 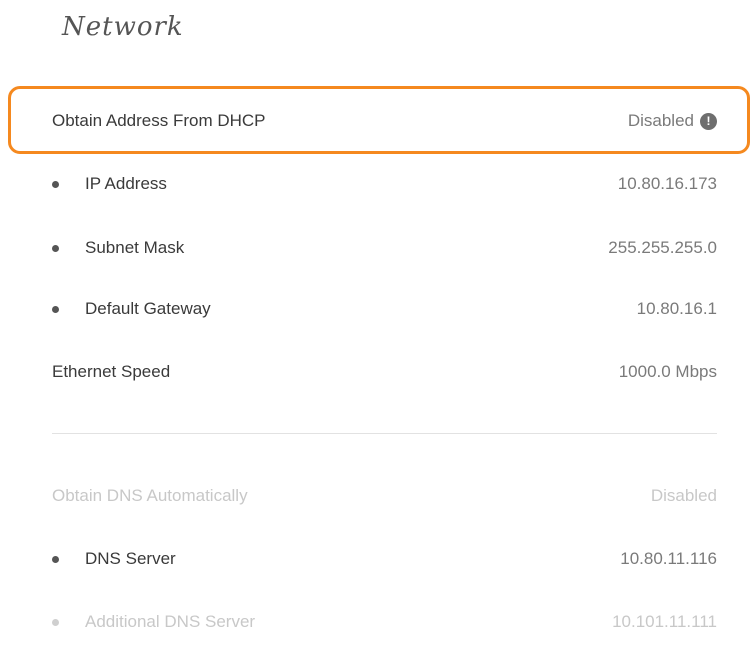 What do you see at coordinates (123, 27) in the screenshot?
I see `page-title: Network` at bounding box center [123, 27].